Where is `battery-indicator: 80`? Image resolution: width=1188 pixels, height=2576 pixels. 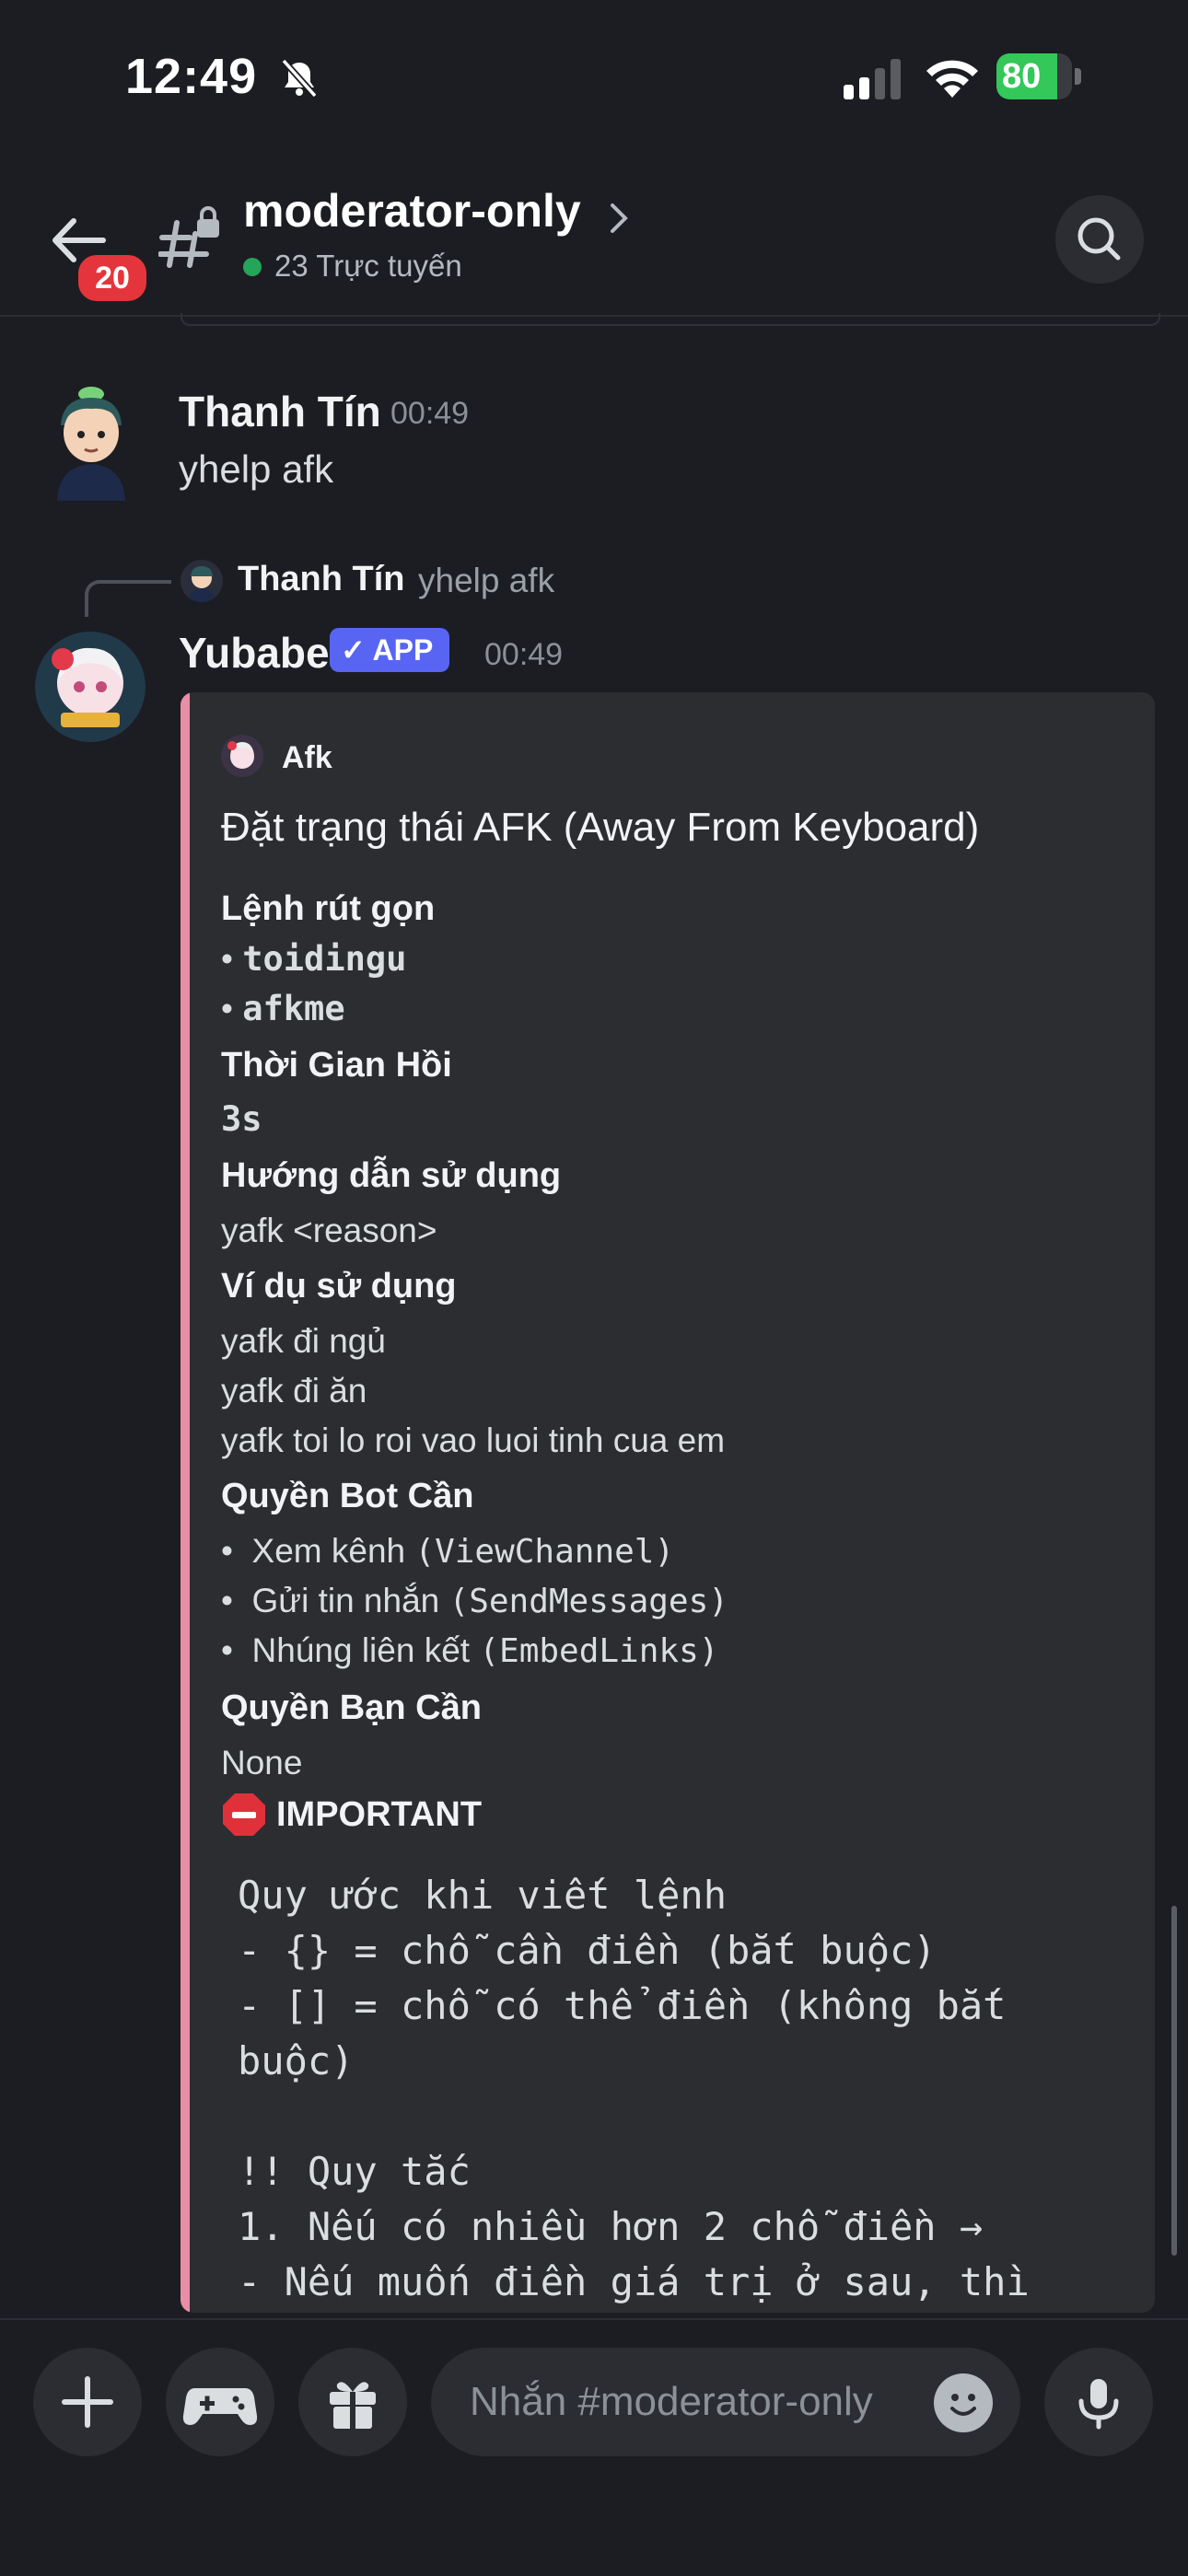 battery-indicator: 80 is located at coordinates (1038, 77).